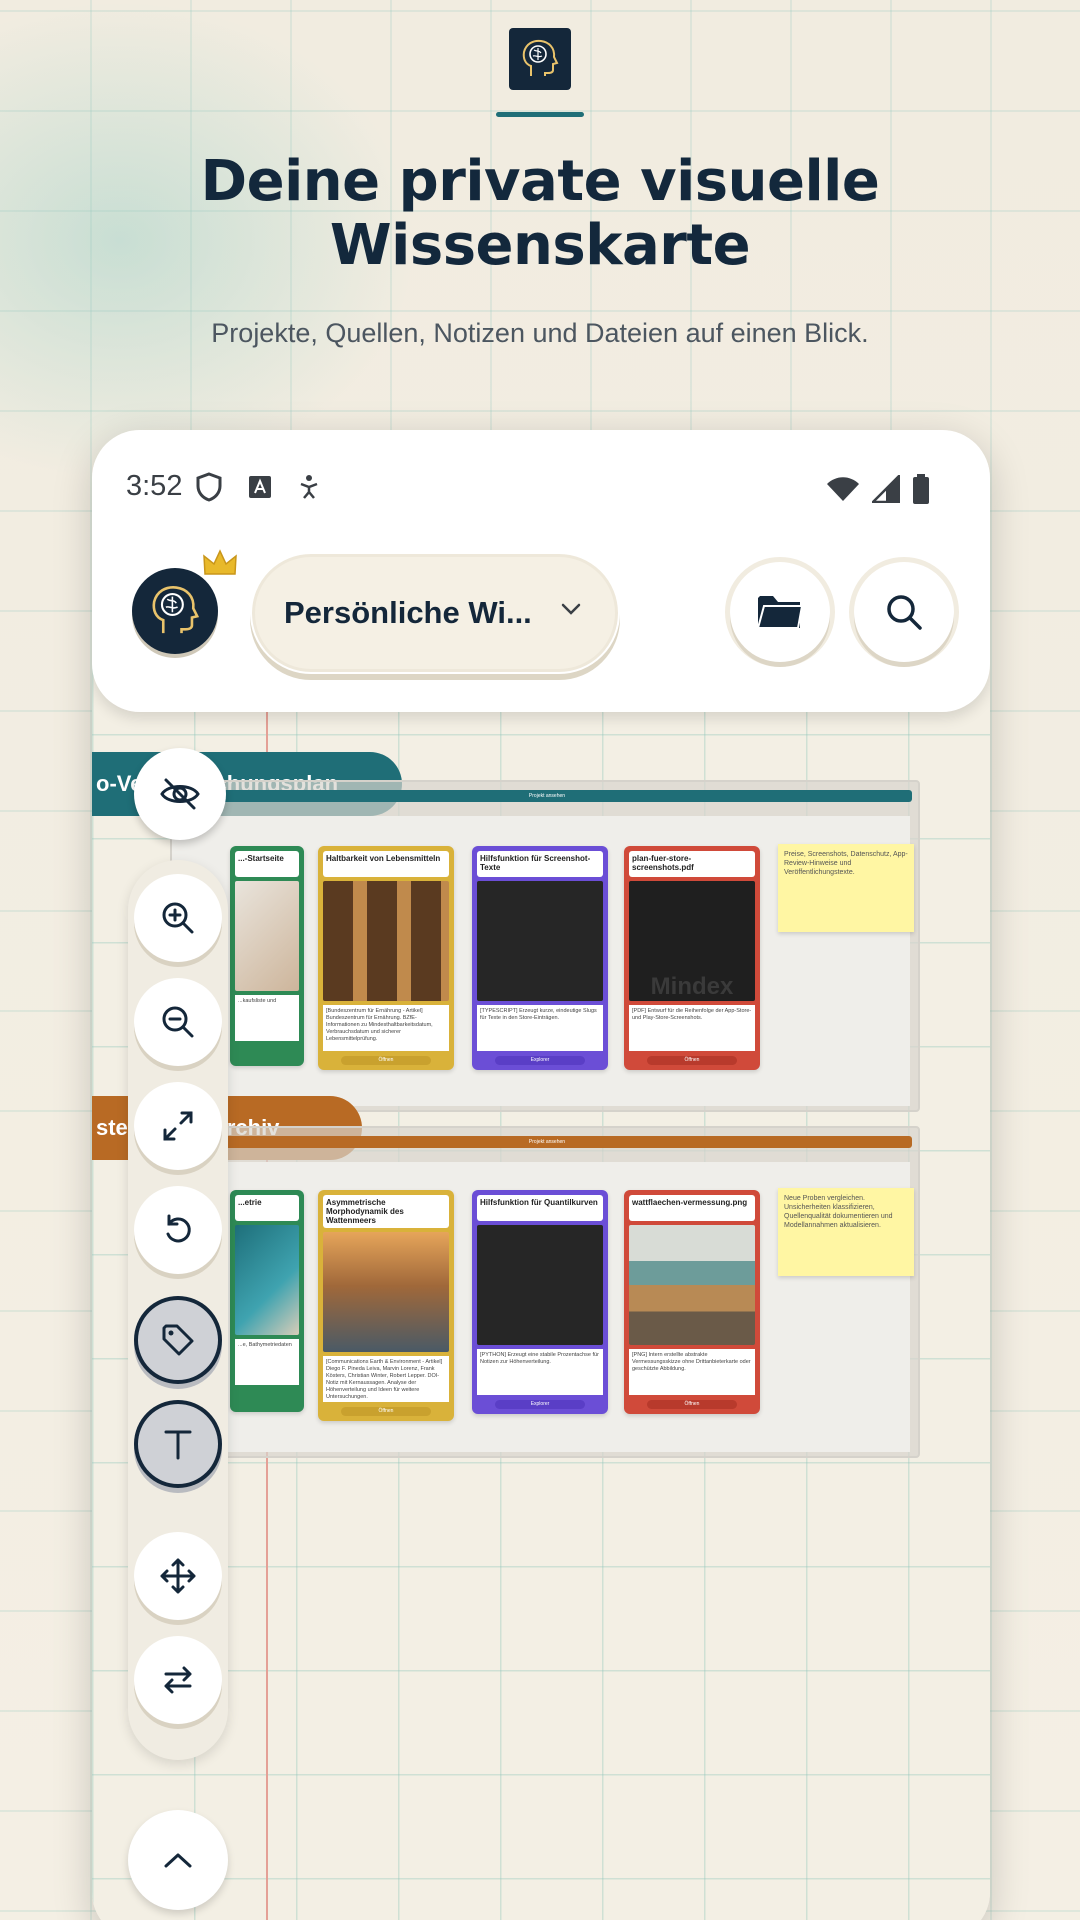 The height and width of the screenshot is (1920, 1080). I want to click on card-title: wattflaechen-vermessung.png, so click(692, 1208).